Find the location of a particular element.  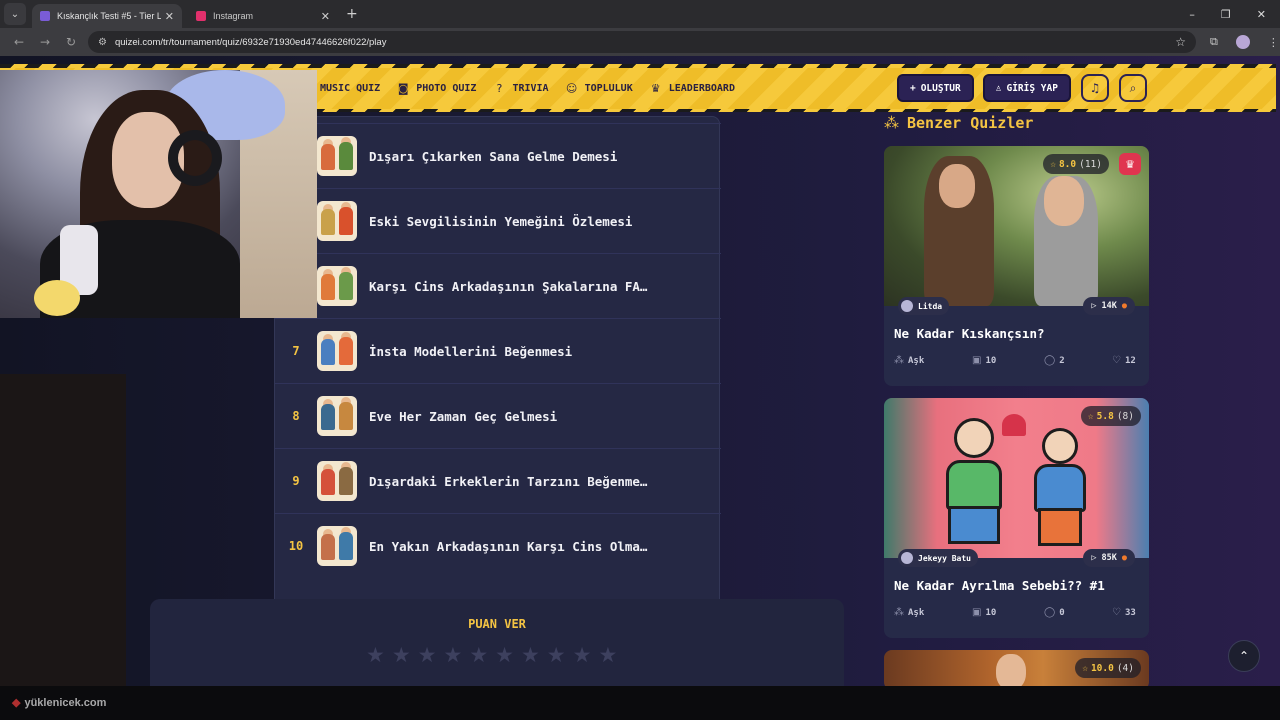

comment-icon: ◯ is located at coordinates (1050, 360).